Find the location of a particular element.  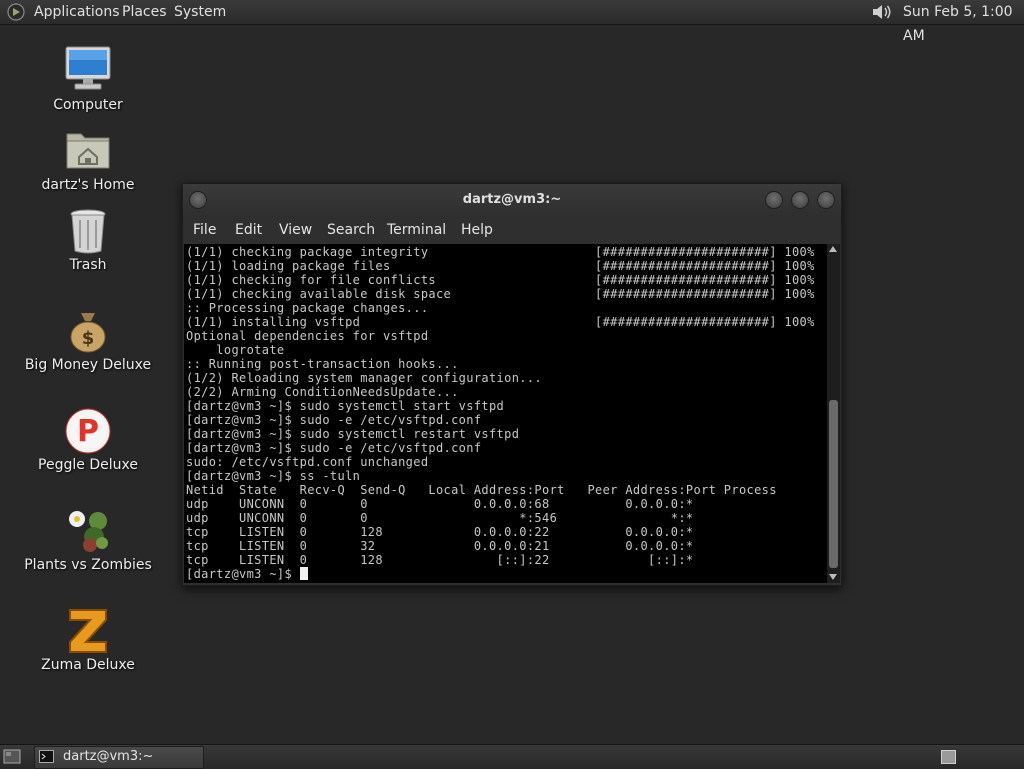

terminal-cursor is located at coordinates (303, 573).